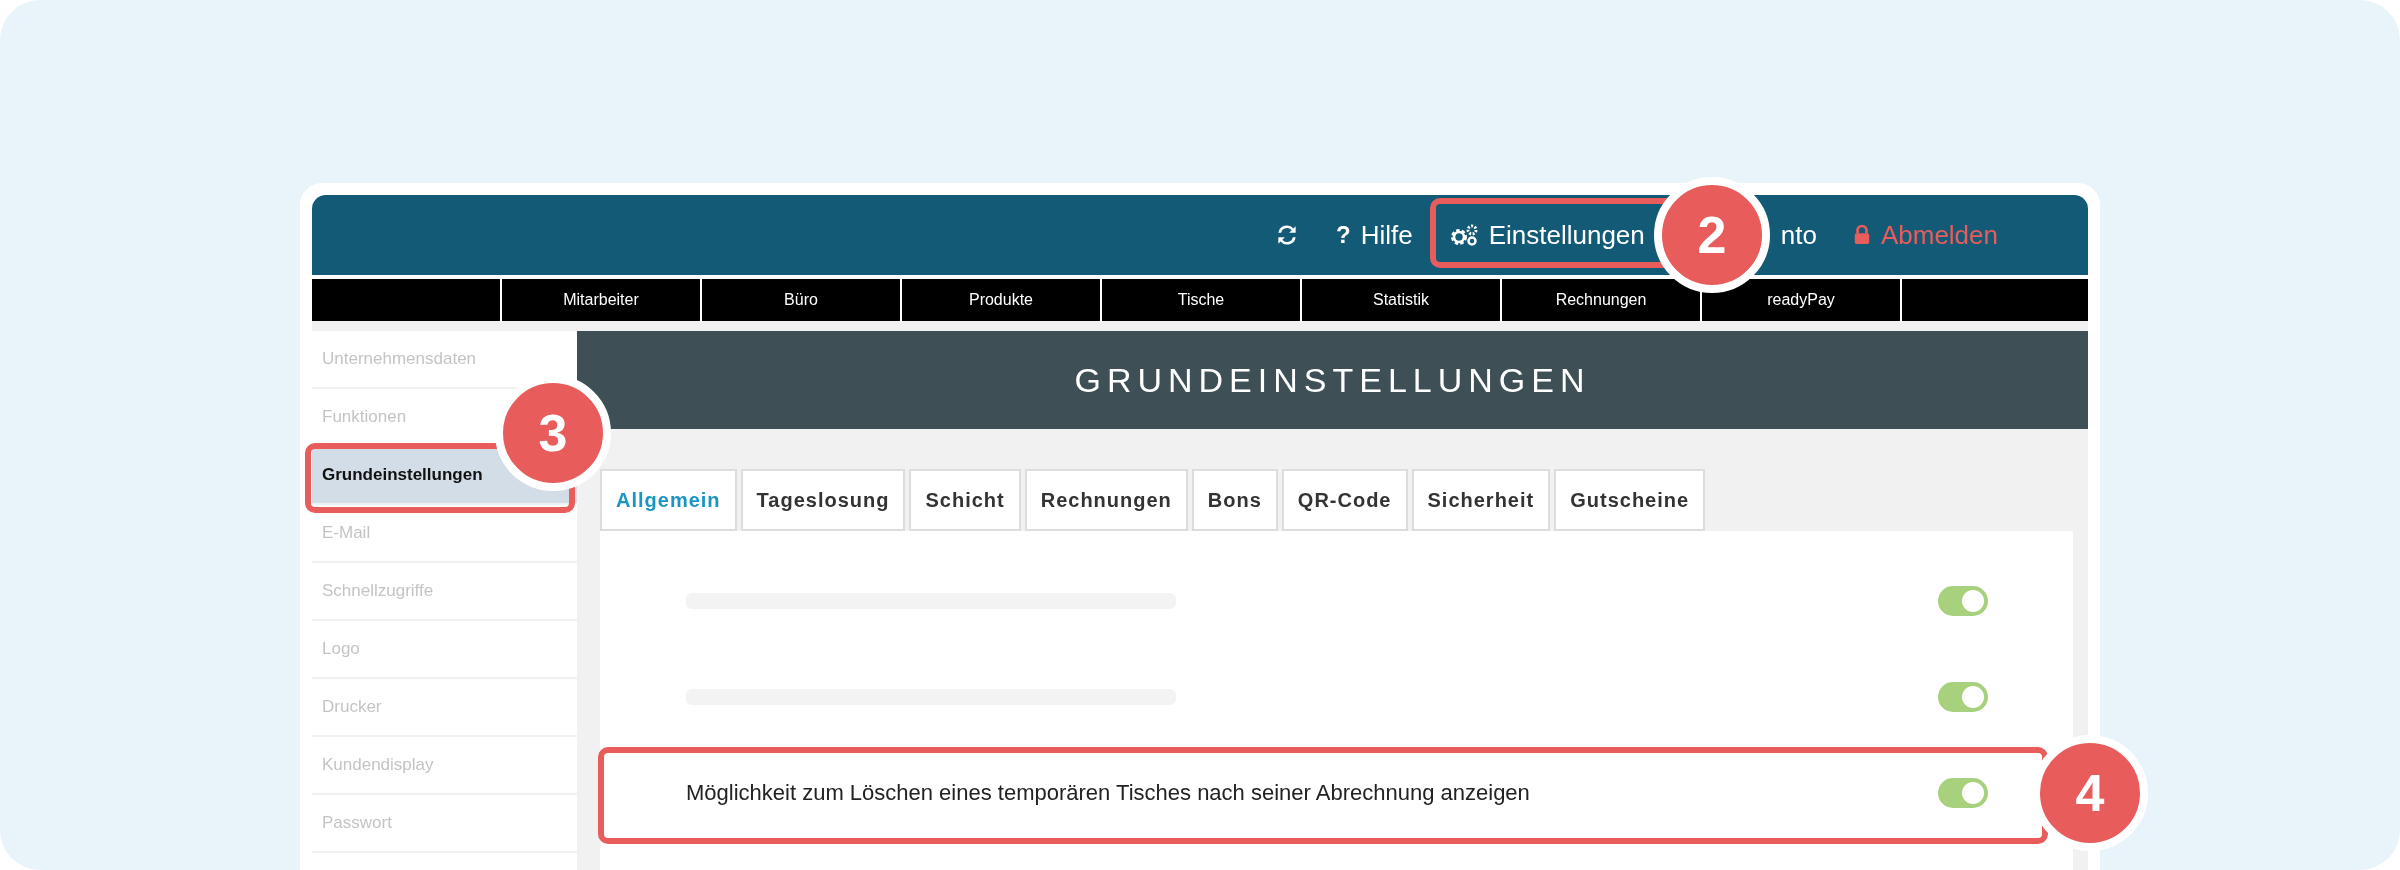 This screenshot has height=870, width=2400. I want to click on page-title: GRUNDEINSTELLUNGEN, so click(1332, 380).